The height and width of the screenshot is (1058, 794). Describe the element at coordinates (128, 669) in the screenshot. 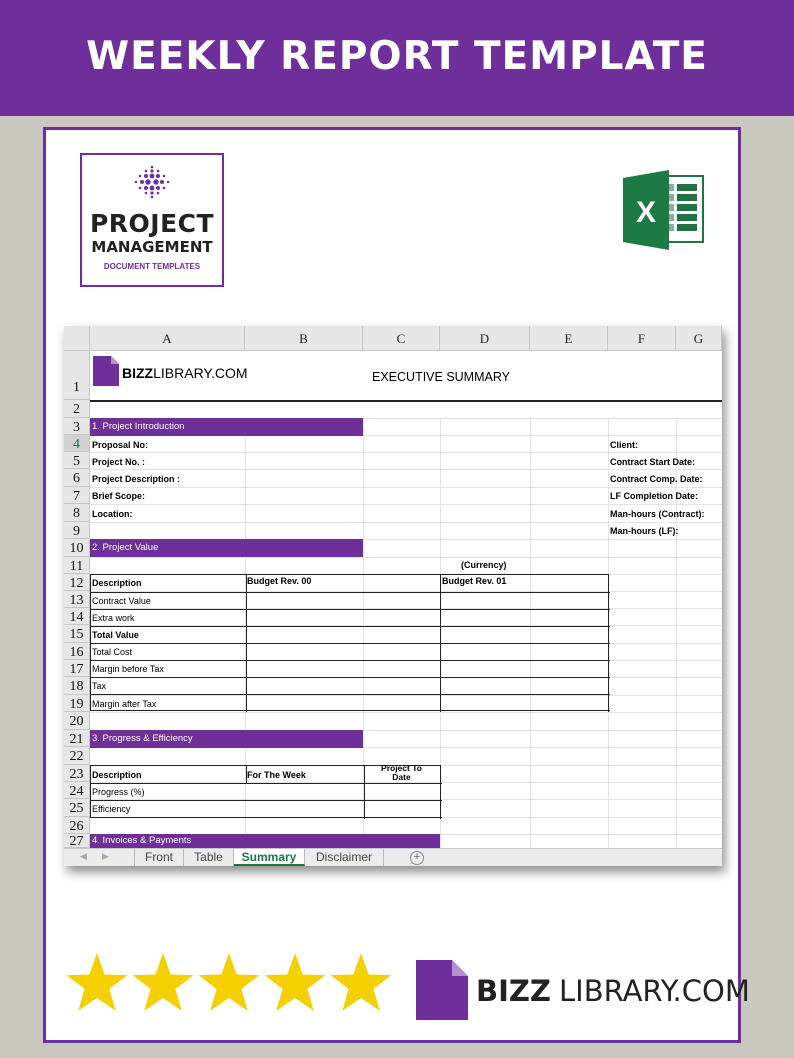

I see `value-row-margin-before-tax: Margin before Tax` at that location.